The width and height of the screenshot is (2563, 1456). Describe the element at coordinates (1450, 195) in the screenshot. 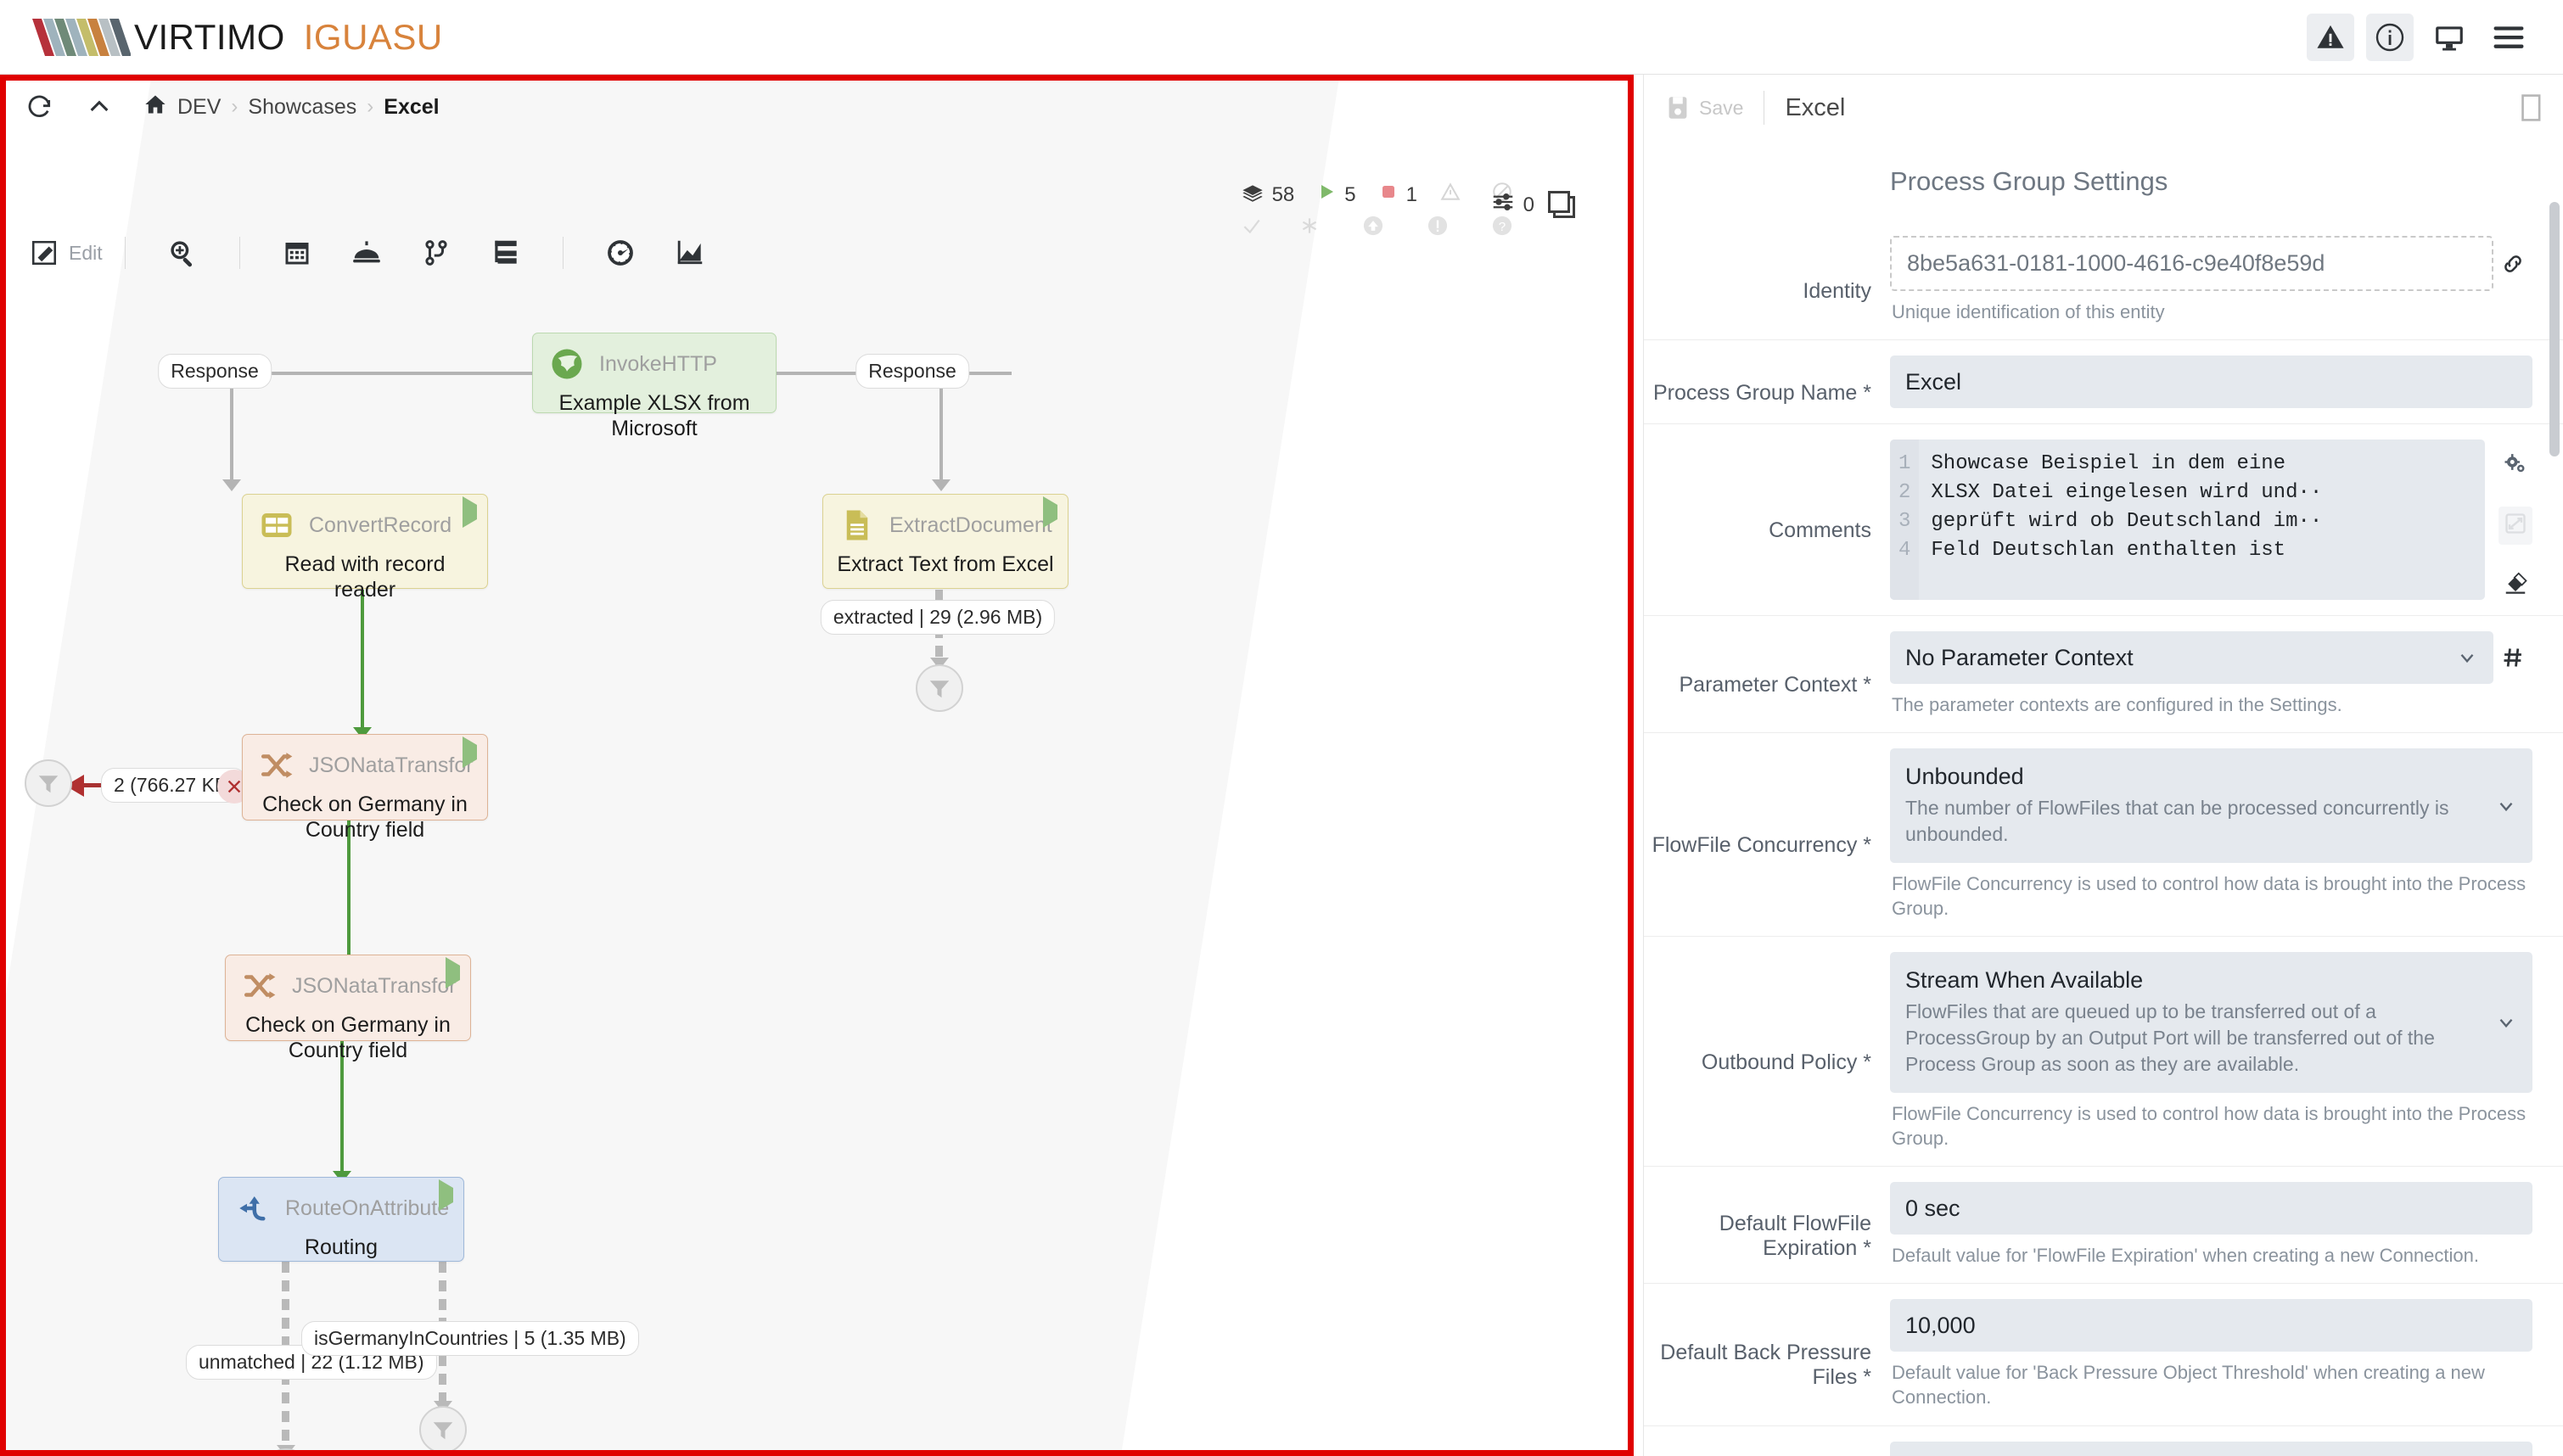

I see `warning-triangle-icon` at that location.